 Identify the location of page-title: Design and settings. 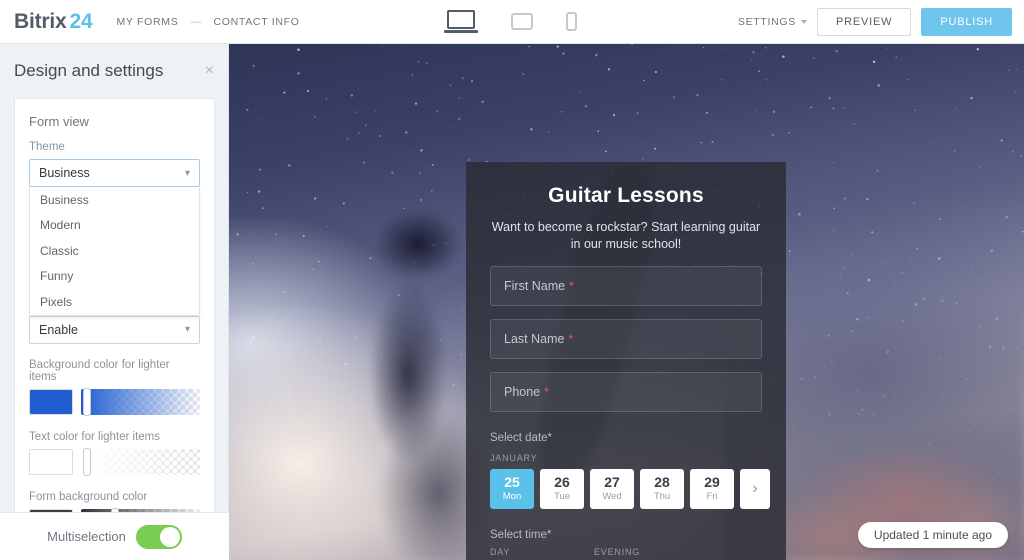
(89, 70).